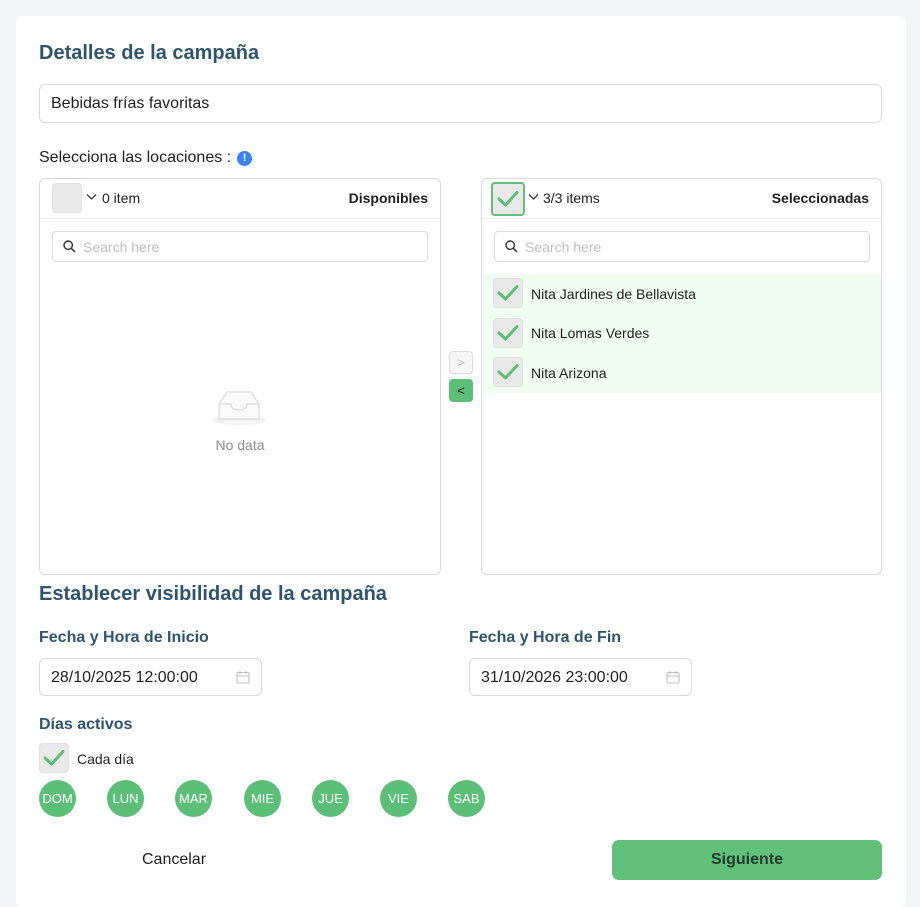 This screenshot has height=907, width=920. What do you see at coordinates (545, 637) in the screenshot?
I see `end-date-label: Fecha y Hora de Fin` at bounding box center [545, 637].